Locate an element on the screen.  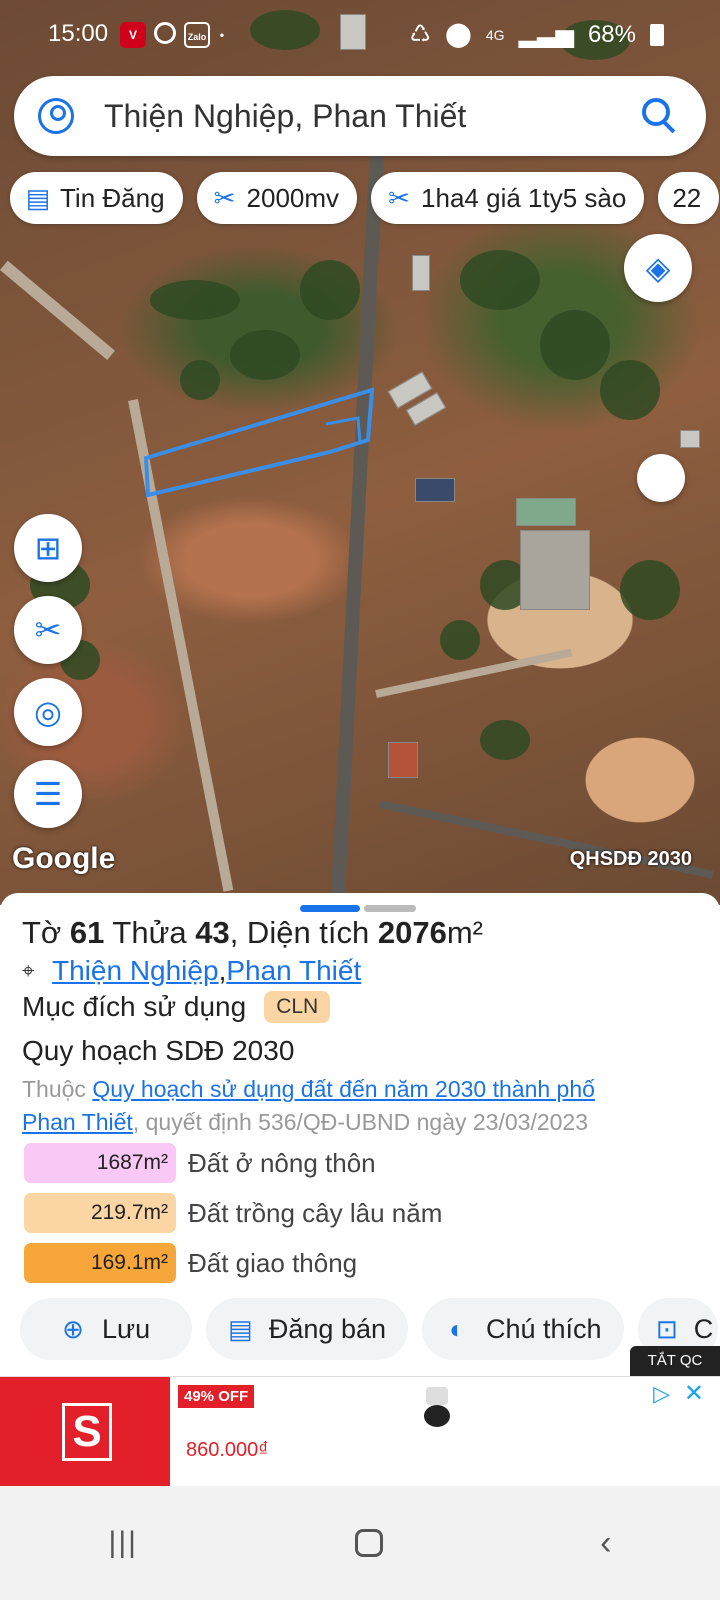
legend-button: ◐ Chú thích is located at coordinates (523, 1329).